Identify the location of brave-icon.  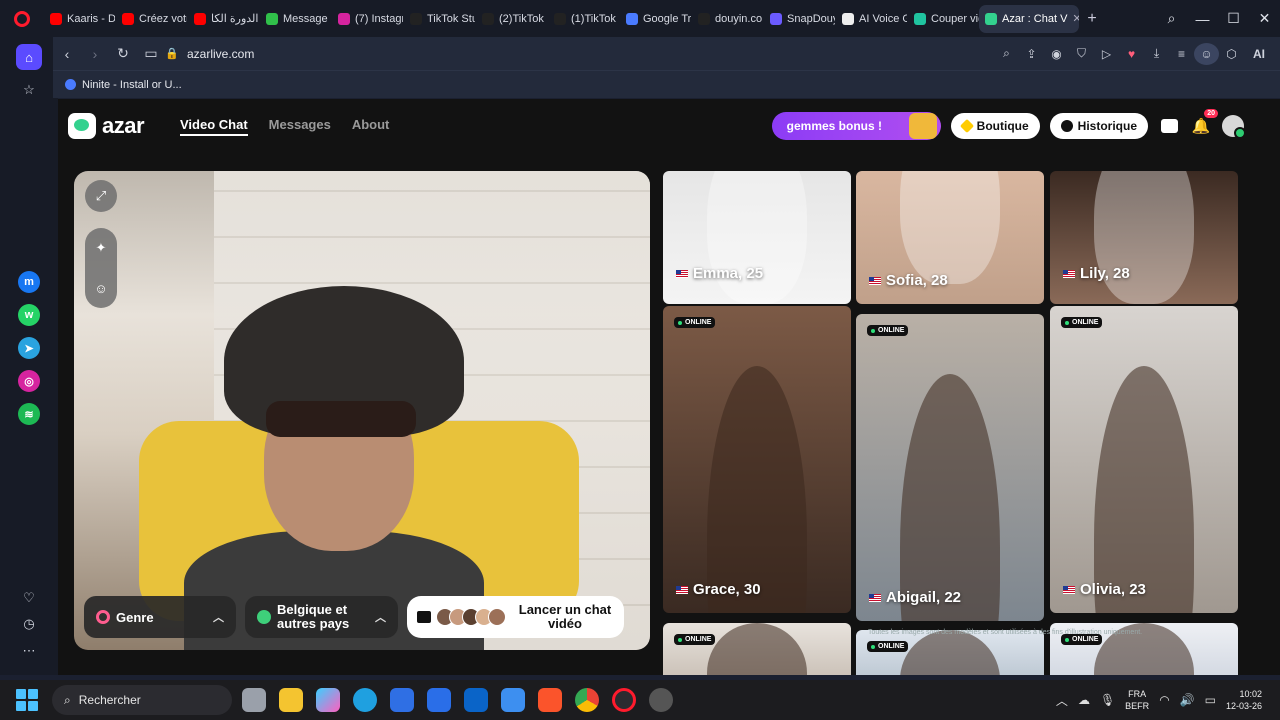
(550, 700).